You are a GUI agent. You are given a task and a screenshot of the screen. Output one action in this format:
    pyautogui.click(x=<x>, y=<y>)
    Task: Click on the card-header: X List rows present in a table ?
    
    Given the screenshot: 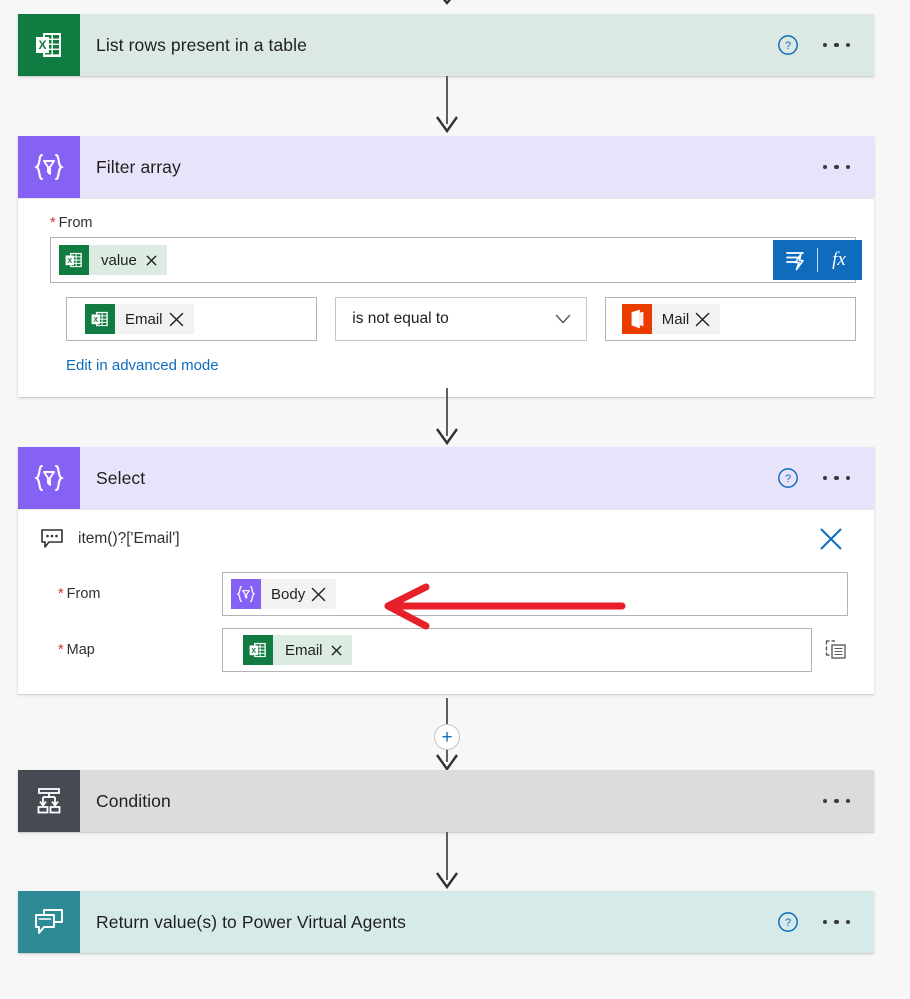 What is the action you would take?
    pyautogui.click(x=446, y=45)
    